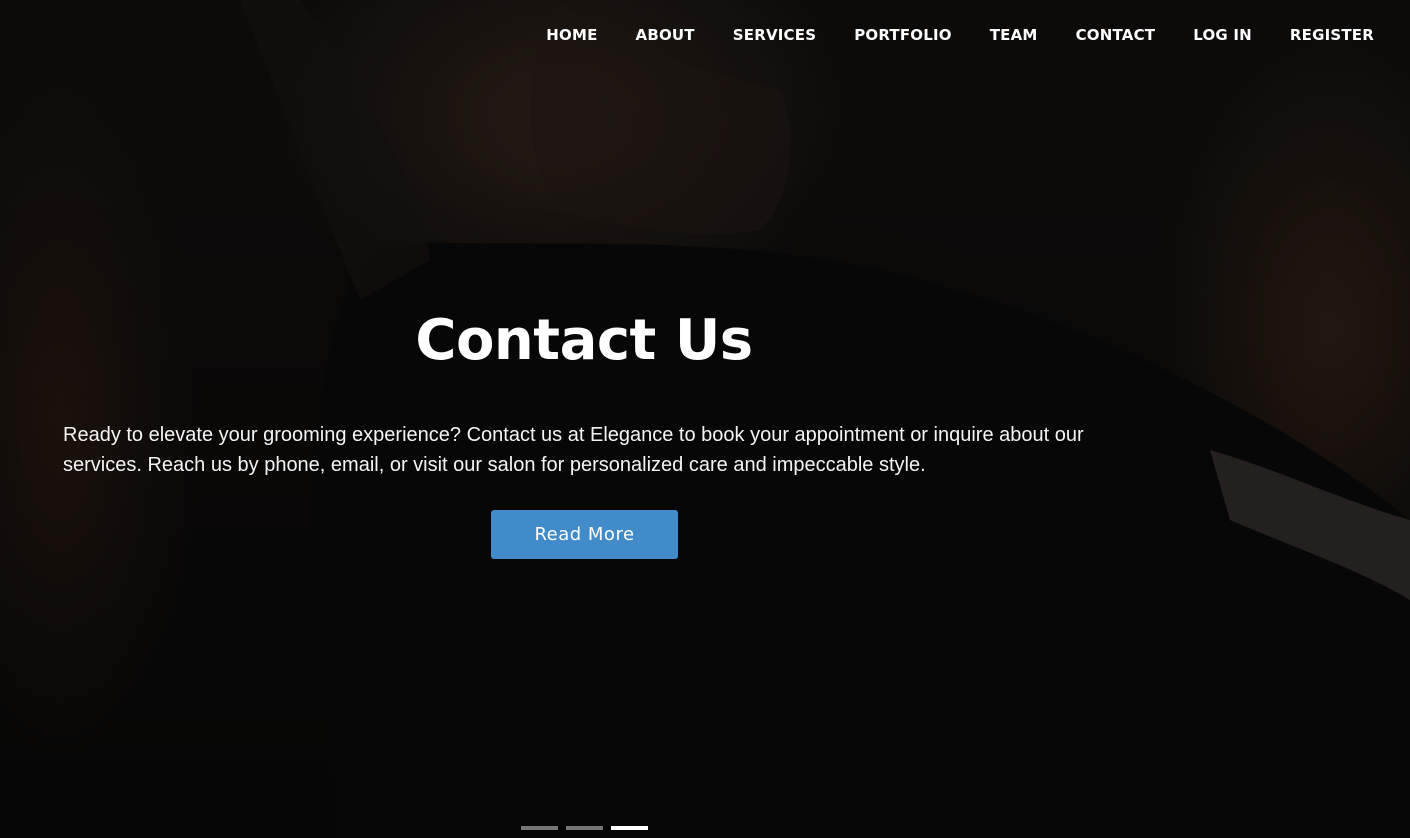 This screenshot has height=838, width=1410. Describe the element at coordinates (1222, 35) in the screenshot. I see `nav-login-link: LOG IN` at that location.